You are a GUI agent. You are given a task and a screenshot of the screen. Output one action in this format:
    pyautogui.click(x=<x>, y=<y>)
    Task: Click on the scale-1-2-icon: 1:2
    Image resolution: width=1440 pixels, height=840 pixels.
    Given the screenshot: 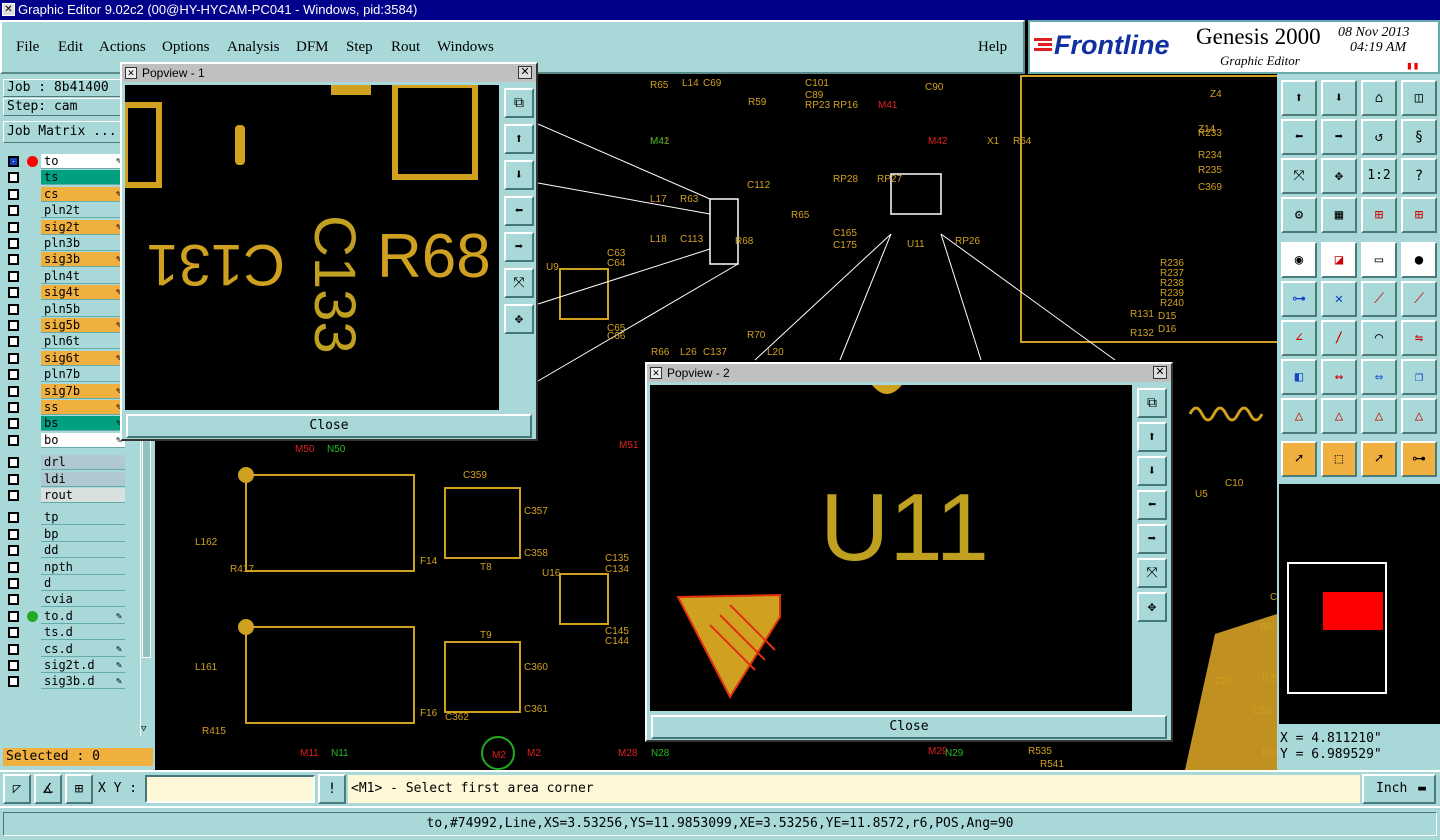 What is the action you would take?
    pyautogui.click(x=1379, y=176)
    